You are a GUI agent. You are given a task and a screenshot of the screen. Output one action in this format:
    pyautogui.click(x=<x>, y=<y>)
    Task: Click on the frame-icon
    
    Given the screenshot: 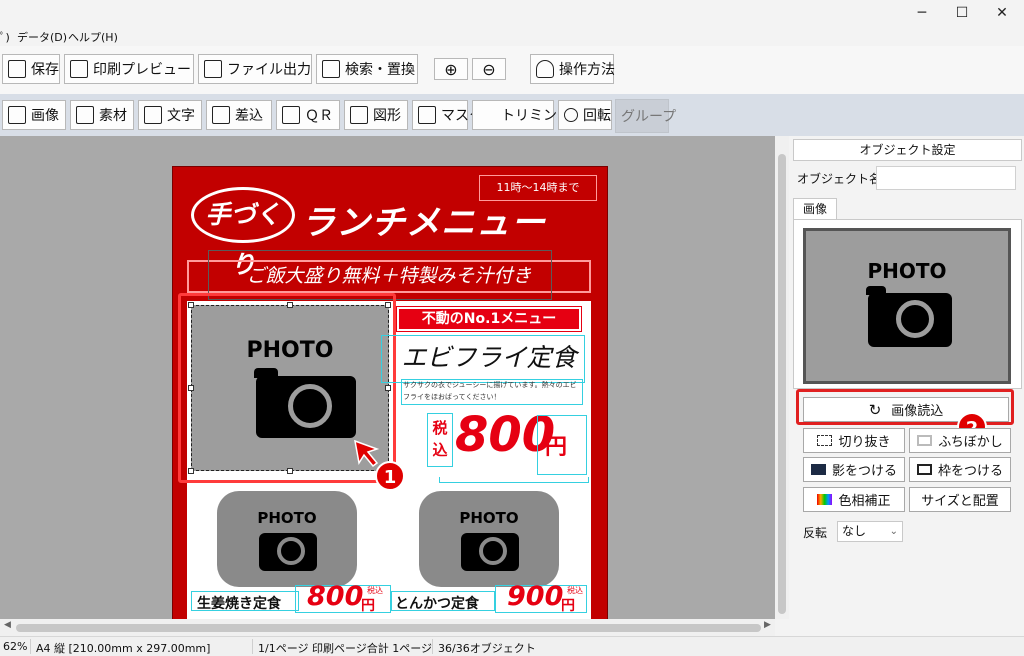 What is the action you would take?
    pyautogui.click(x=924, y=469)
    